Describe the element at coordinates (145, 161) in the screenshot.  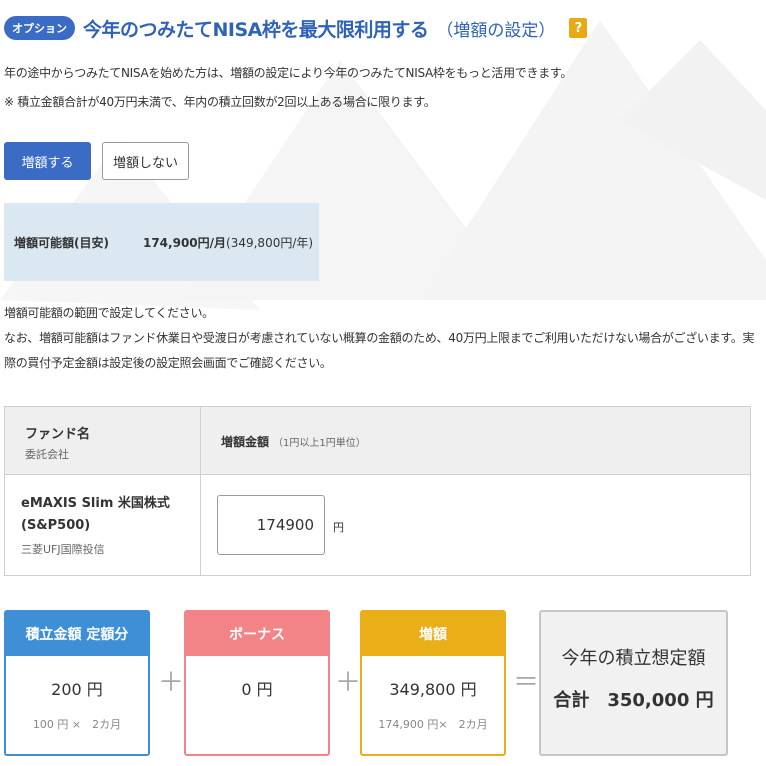
I see `no-increase-button: 増額しない` at that location.